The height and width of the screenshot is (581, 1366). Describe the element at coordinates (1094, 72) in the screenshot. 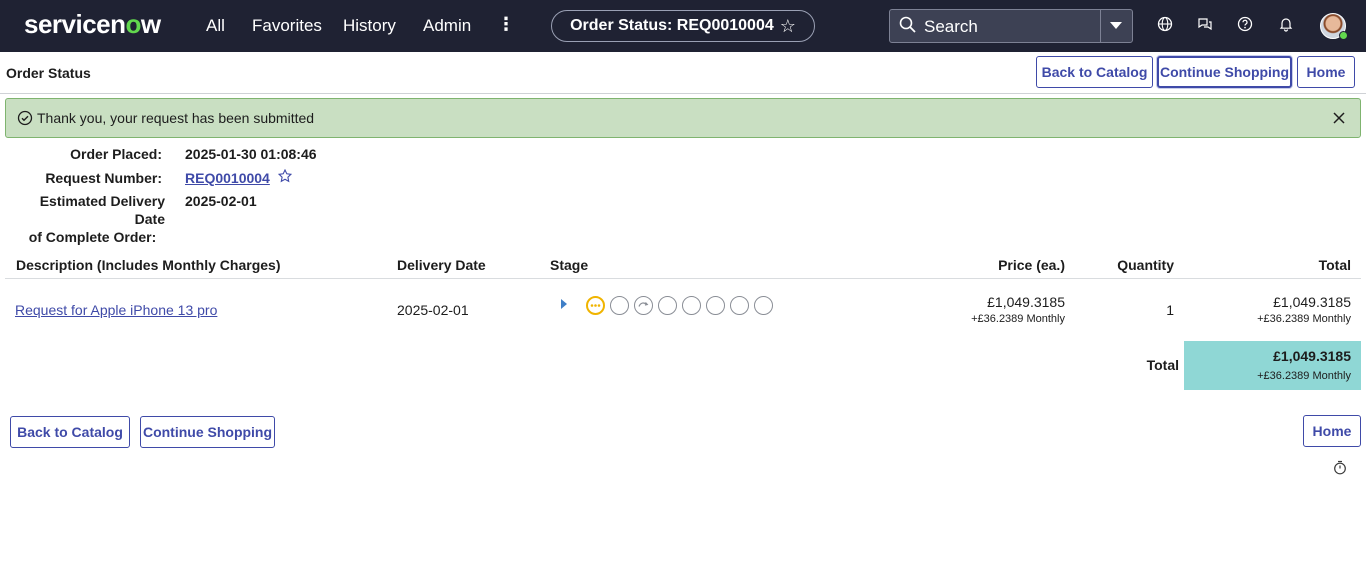

I see `back-to-catalog-button: Back to Catalog` at that location.